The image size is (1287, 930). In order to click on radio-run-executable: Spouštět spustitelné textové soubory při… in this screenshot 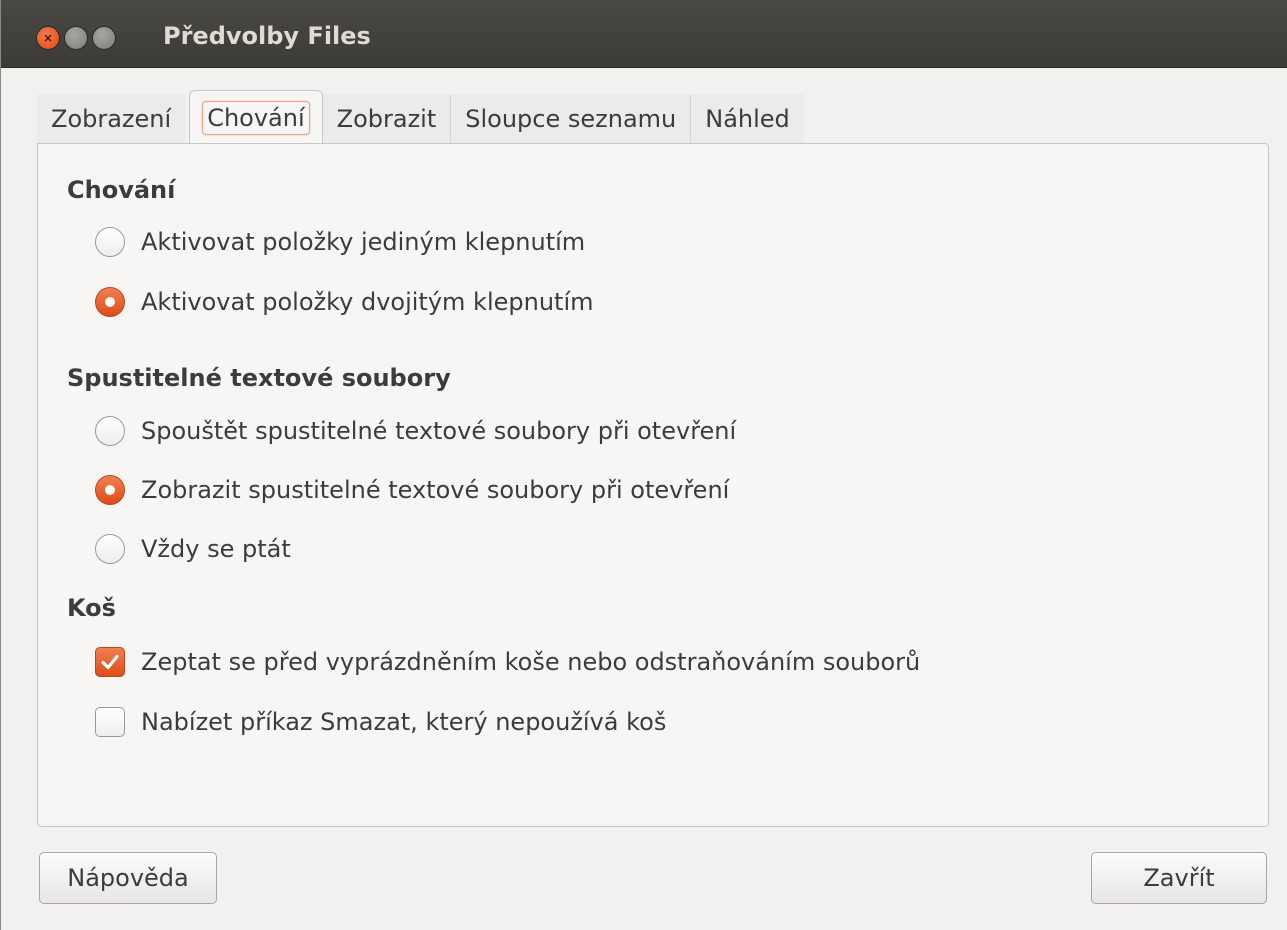, I will do `click(415, 431)`.